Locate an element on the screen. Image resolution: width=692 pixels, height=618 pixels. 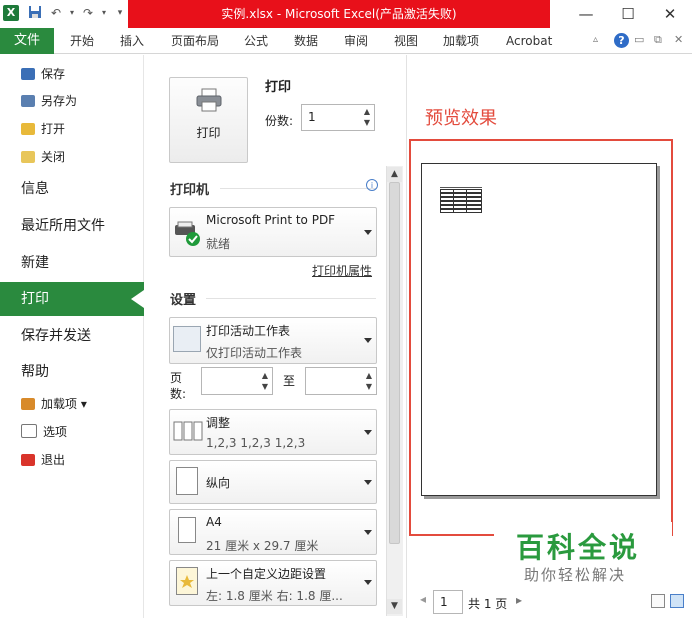
nav-close: 关闭 is located at coordinates (43, 157).